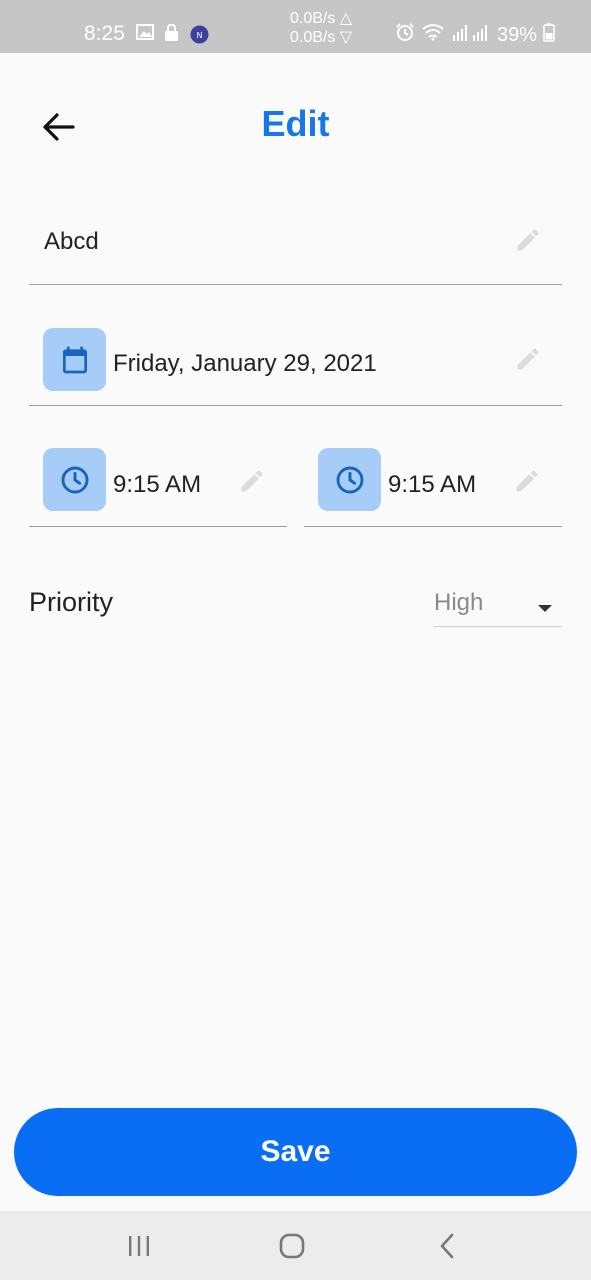  What do you see at coordinates (459, 602) in the screenshot?
I see `priority-value: High` at bounding box center [459, 602].